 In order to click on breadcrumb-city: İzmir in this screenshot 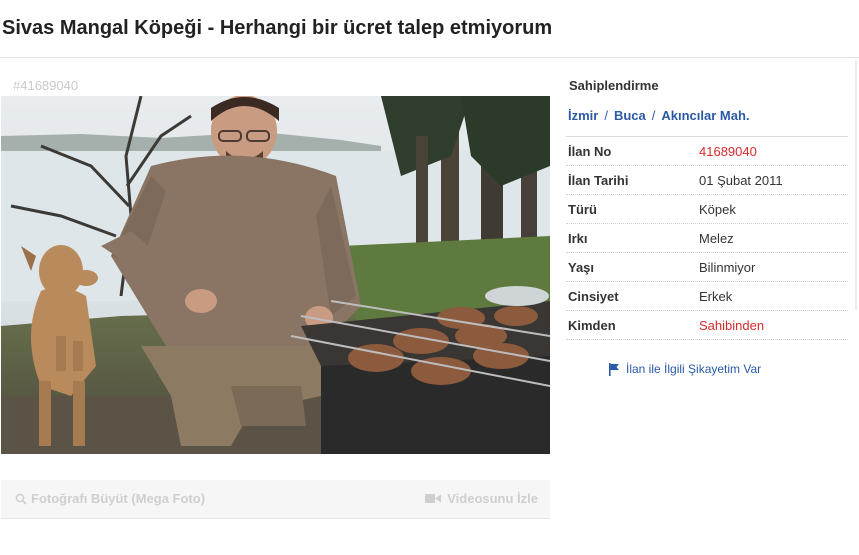, I will do `click(583, 115)`.